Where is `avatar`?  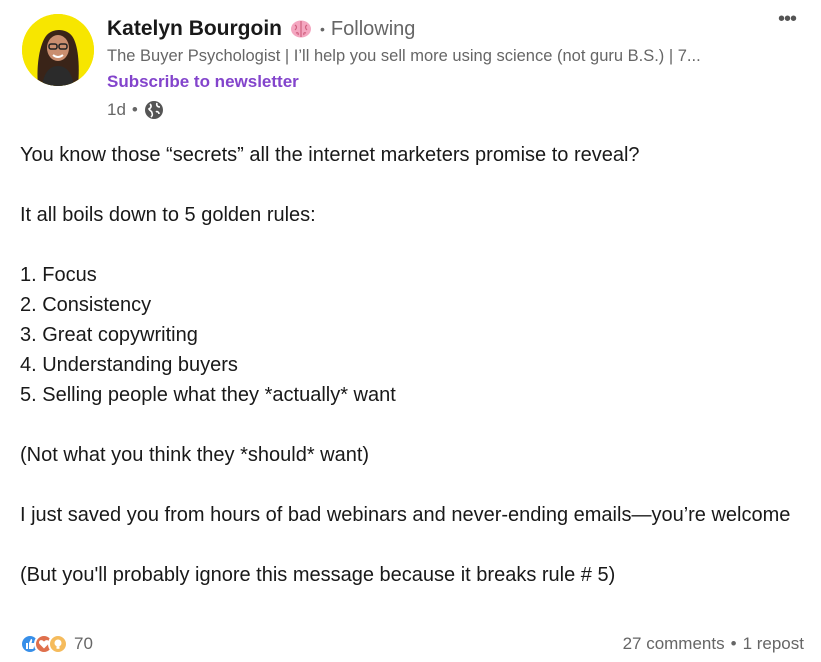 avatar is located at coordinates (58, 50).